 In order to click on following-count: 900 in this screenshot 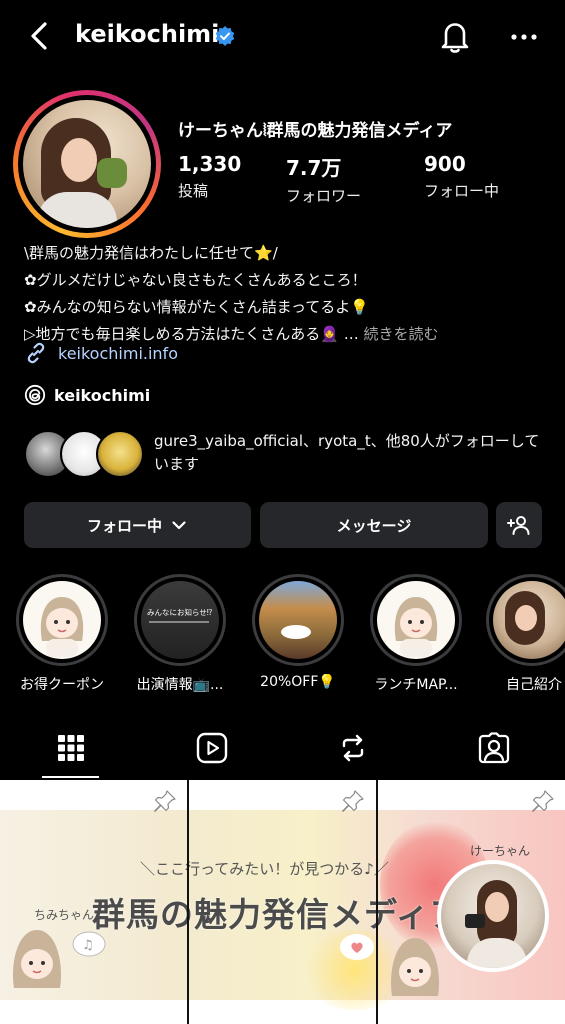, I will do `click(445, 164)`.